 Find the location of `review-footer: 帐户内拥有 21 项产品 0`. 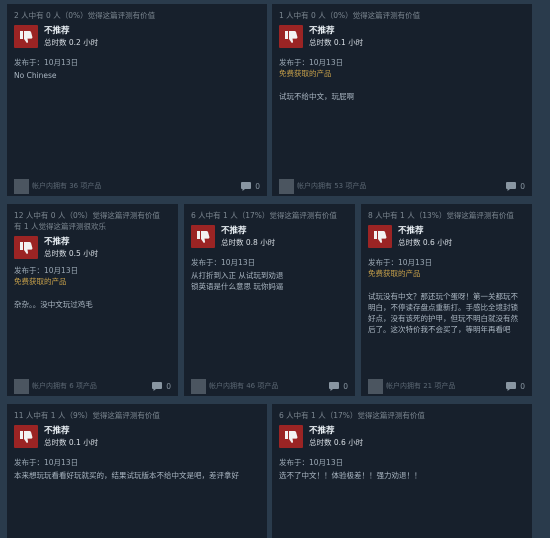

review-footer: 帐户内拥有 21 项产品 0 is located at coordinates (446, 386).